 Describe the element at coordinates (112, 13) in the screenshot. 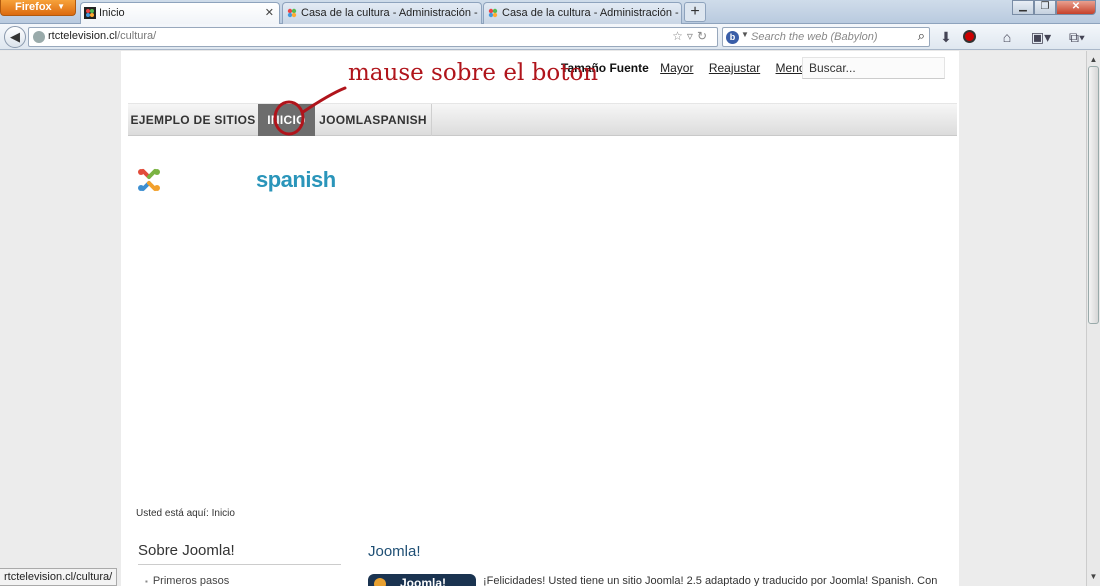

I see `tab-title: Inicio` at that location.